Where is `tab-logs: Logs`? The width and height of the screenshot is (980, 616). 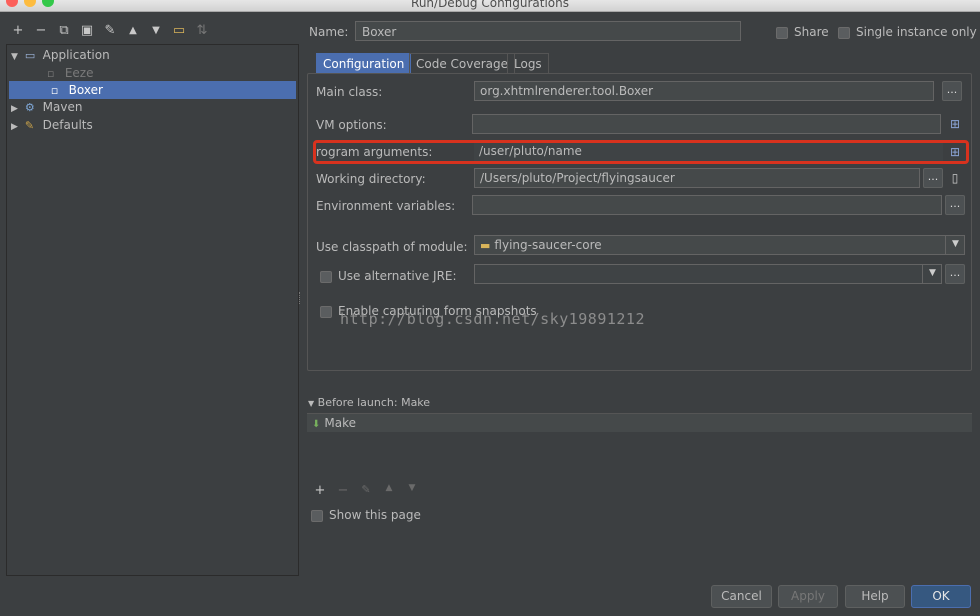
tab-logs: Logs is located at coordinates (528, 63).